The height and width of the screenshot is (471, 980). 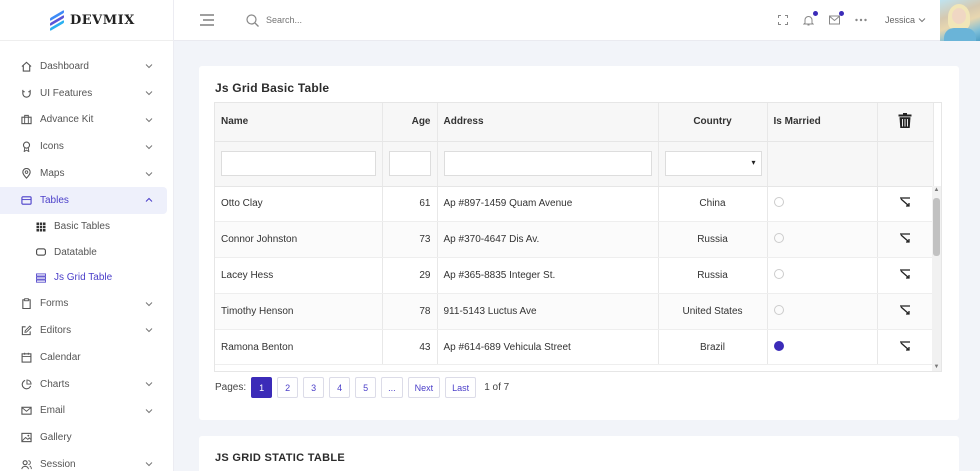 I want to click on trash-icon, so click(x=905, y=120).